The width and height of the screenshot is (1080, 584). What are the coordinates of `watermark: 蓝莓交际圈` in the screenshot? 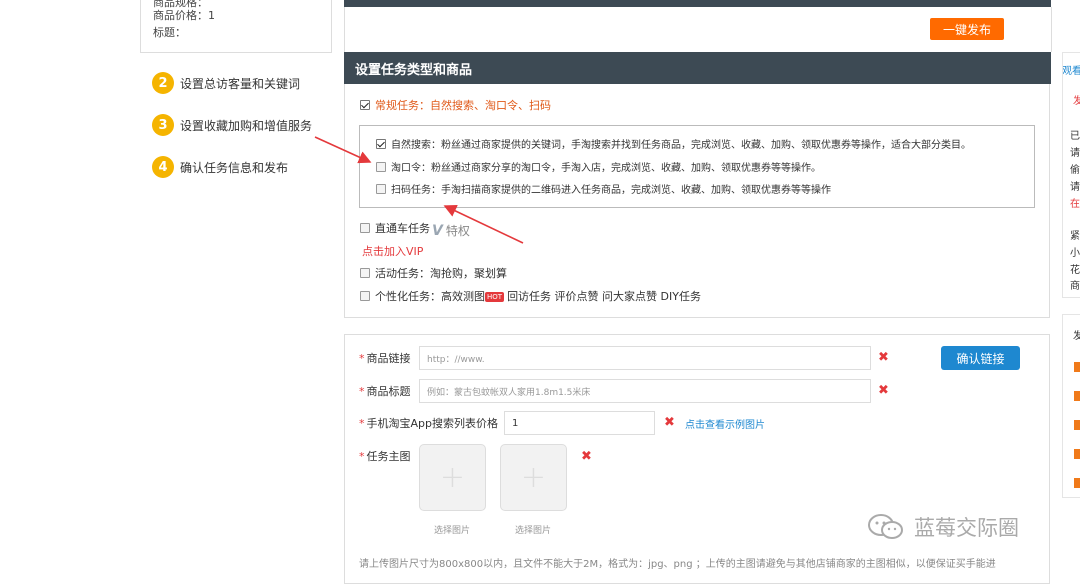 It's located at (942, 527).